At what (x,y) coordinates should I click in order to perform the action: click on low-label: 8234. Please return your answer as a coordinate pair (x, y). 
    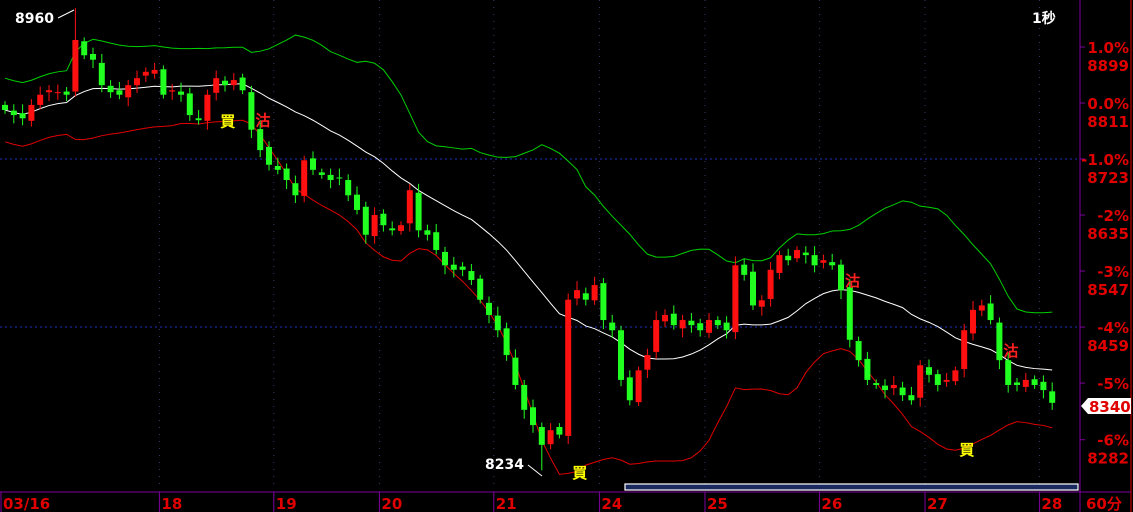
    Looking at the image, I should click on (504, 465).